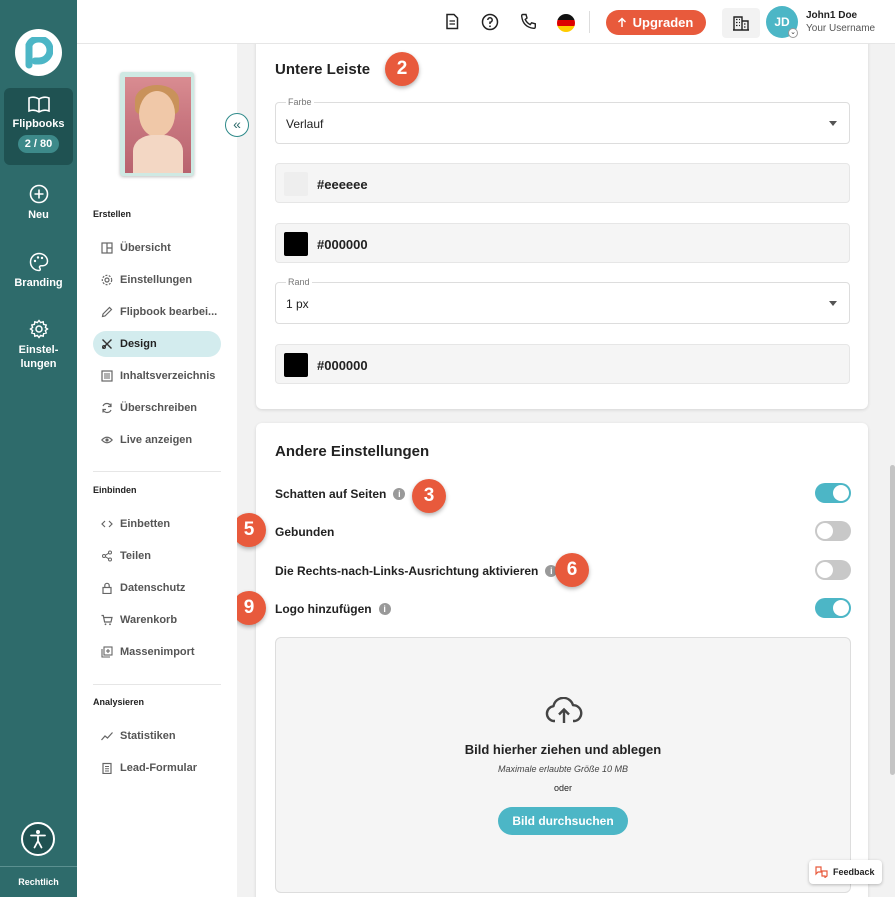 The width and height of the screenshot is (895, 897). What do you see at coordinates (157, 408) in the screenshot?
I see `nav-item-overwrite: Überschreiben` at bounding box center [157, 408].